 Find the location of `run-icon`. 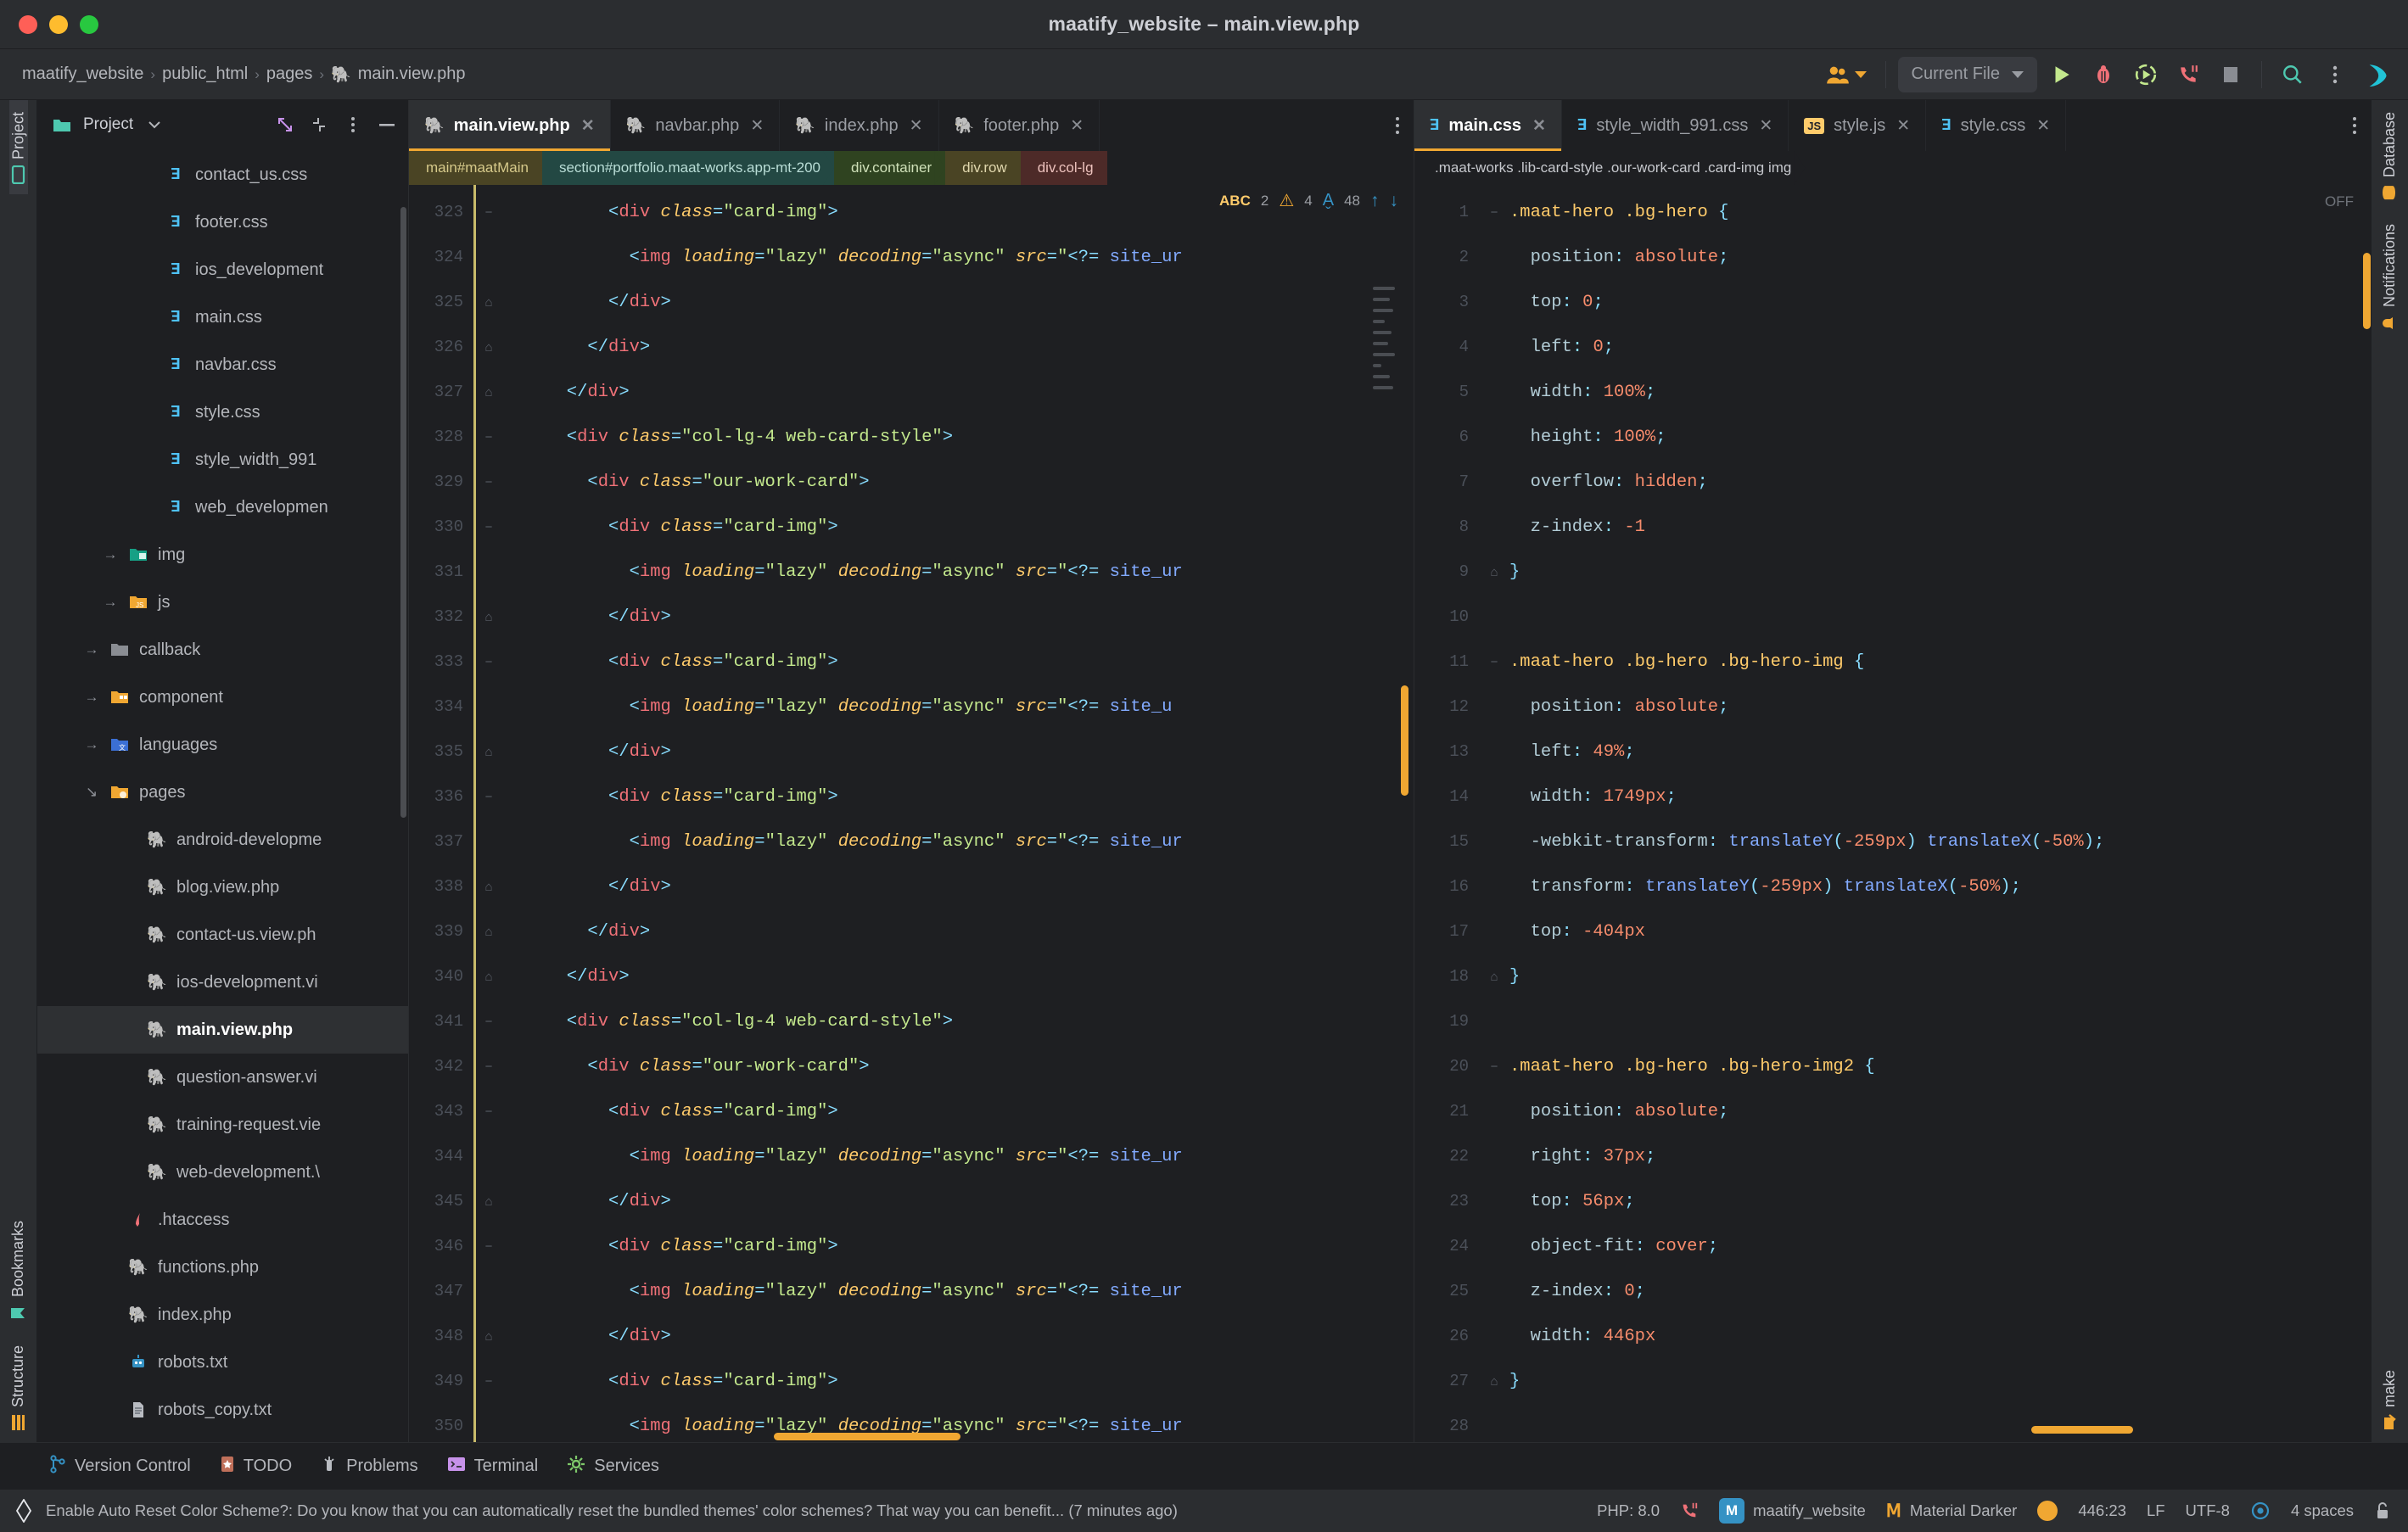

run-icon is located at coordinates (2061, 74).